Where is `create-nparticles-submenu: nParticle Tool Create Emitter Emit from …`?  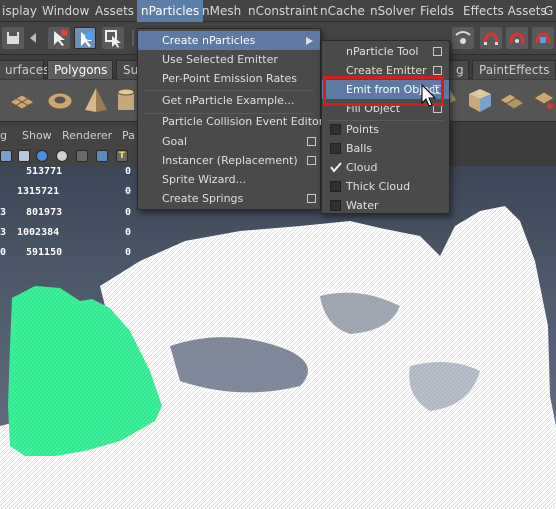 create-nparticles-submenu: nParticle Tool Create Emitter Emit from … is located at coordinates (385, 127).